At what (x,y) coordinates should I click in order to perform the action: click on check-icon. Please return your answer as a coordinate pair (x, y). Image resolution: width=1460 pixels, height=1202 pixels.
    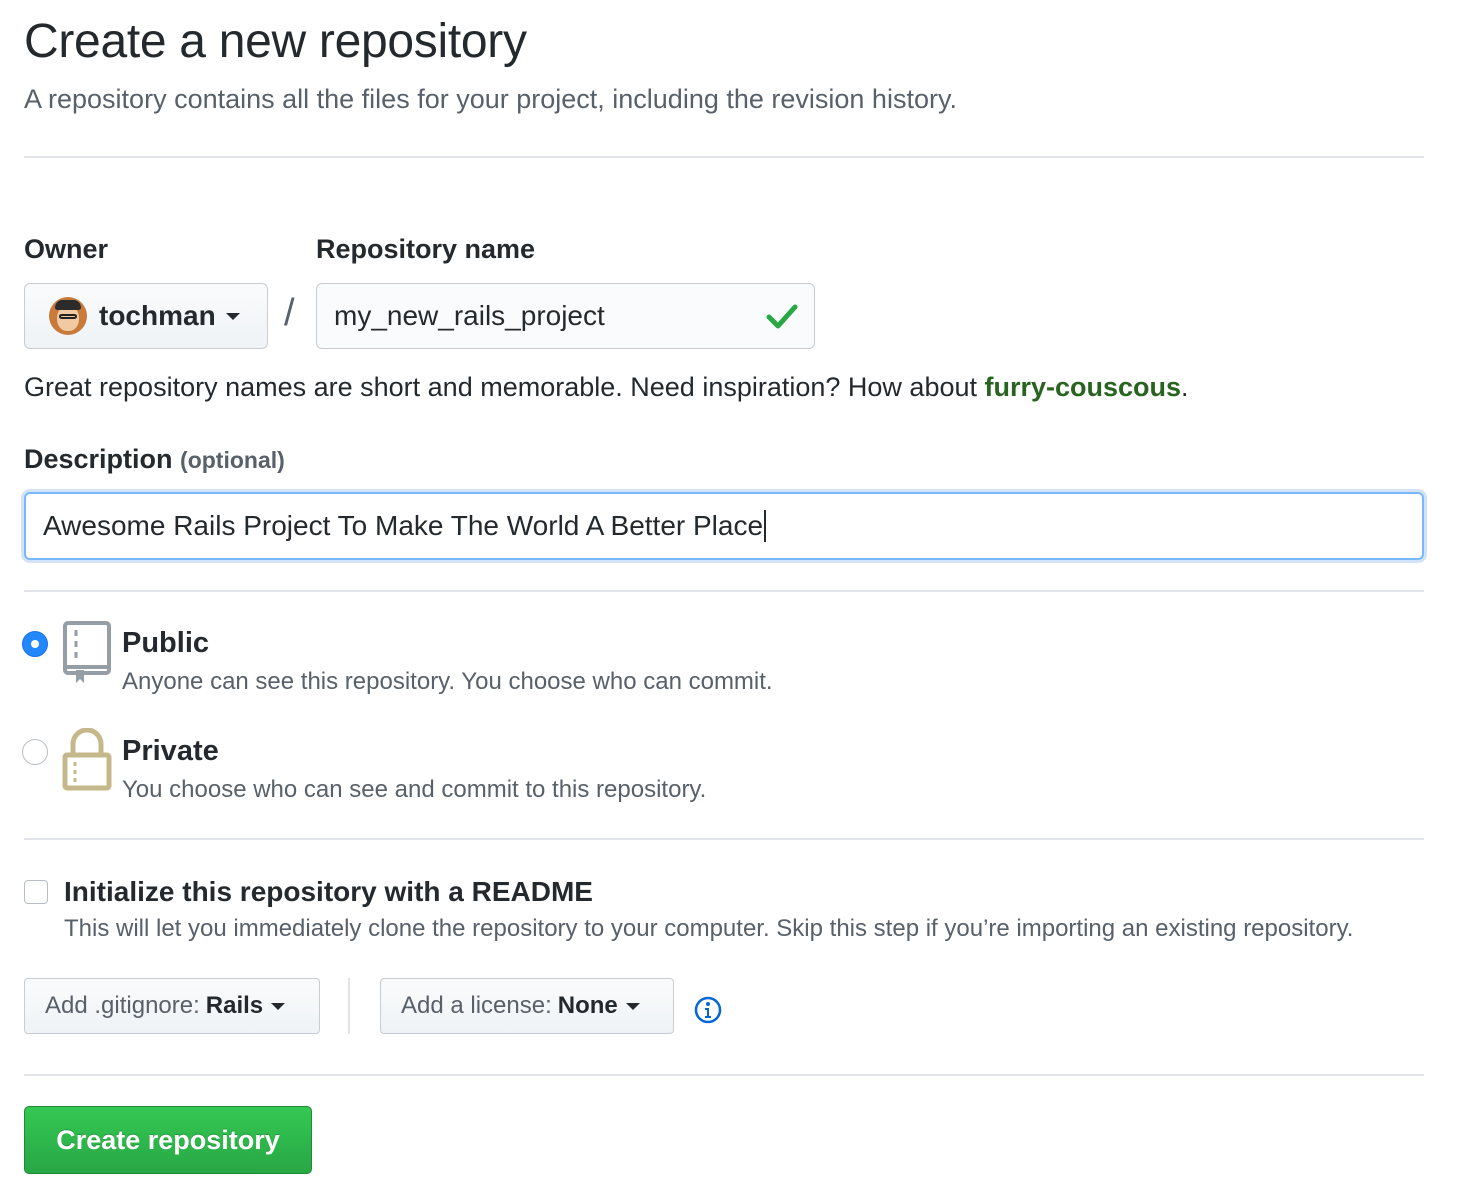
    Looking at the image, I should click on (782, 316).